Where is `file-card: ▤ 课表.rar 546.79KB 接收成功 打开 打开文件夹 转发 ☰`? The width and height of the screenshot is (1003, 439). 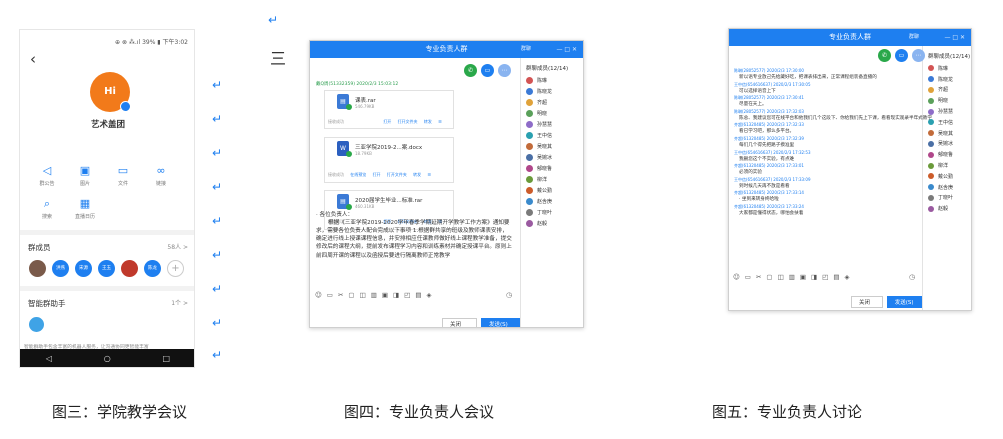 file-card: ▤ 课表.rar 546.79KB 接收成功 打开 打开文件夹 转发 ☰ is located at coordinates (389, 109).